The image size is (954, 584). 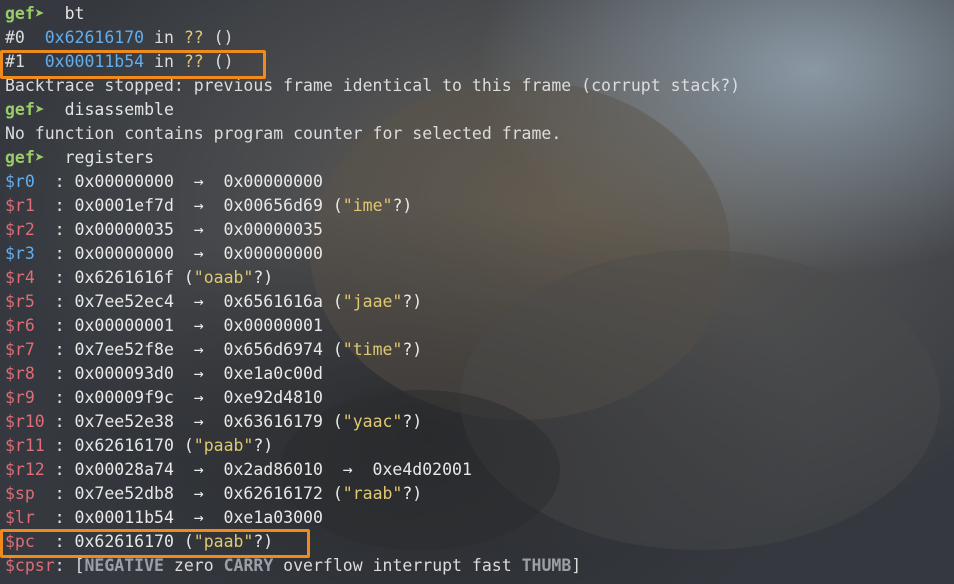 I want to click on register-name: $r12, so click(x=30, y=469).